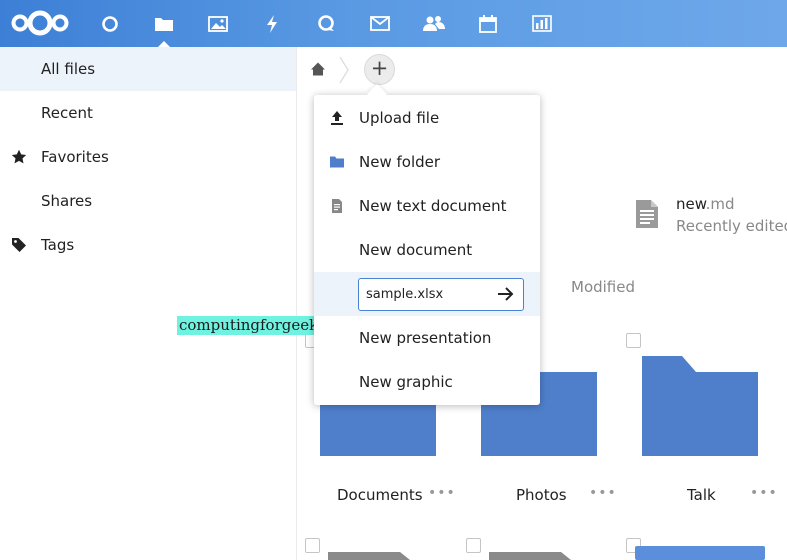 Image resolution: width=787 pixels, height=560 pixels. I want to click on sidebar-item-label: Recent, so click(67, 113).